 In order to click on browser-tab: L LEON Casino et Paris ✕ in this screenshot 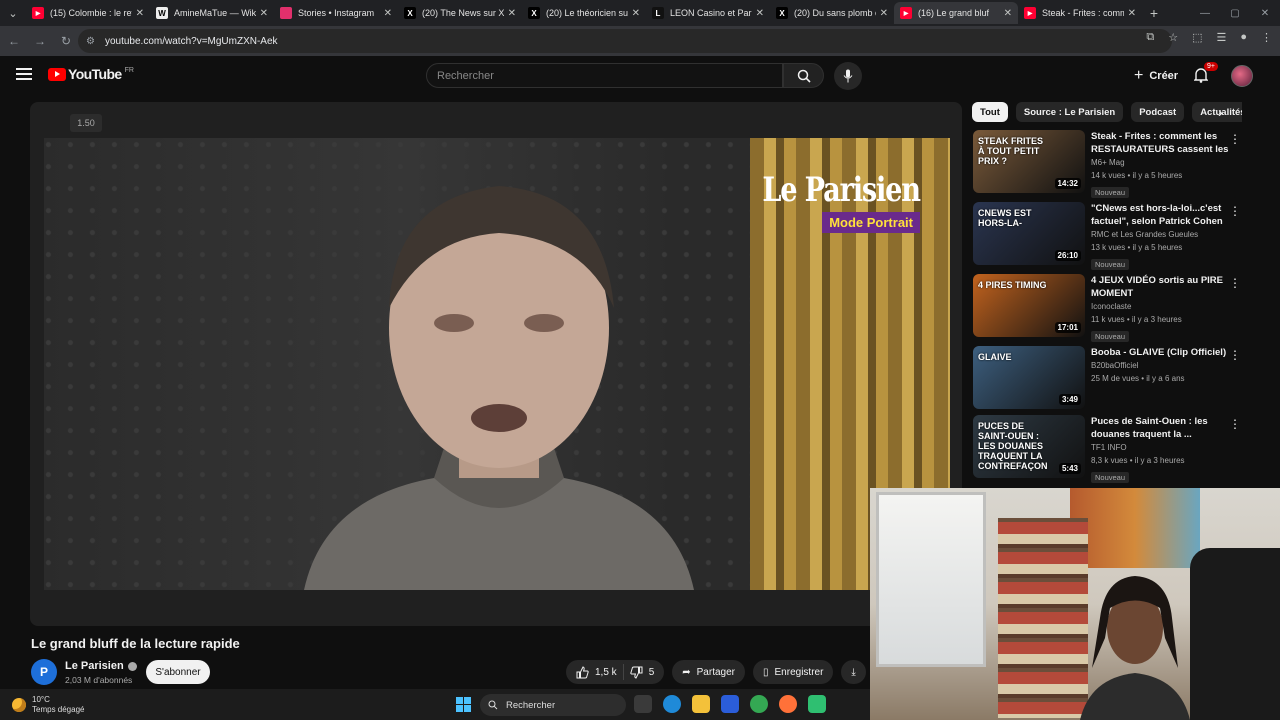, I will do `click(708, 13)`.